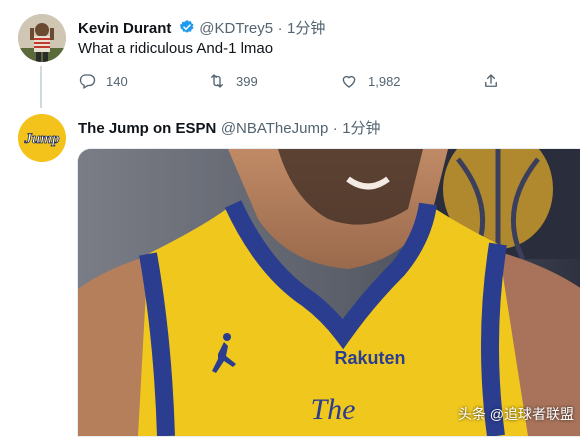 This screenshot has width=580, height=437. Describe the element at coordinates (87, 81) in the screenshot. I see `reply-icon` at that location.